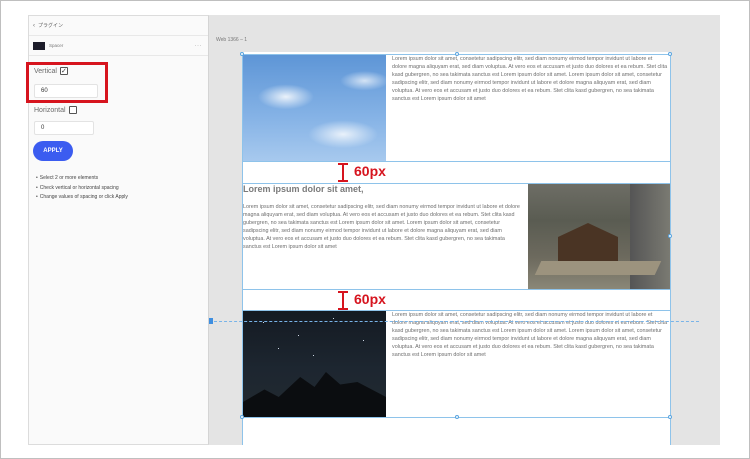 This screenshot has width=750, height=459. I want to click on horizontal-option: Horizontal, so click(55, 110).